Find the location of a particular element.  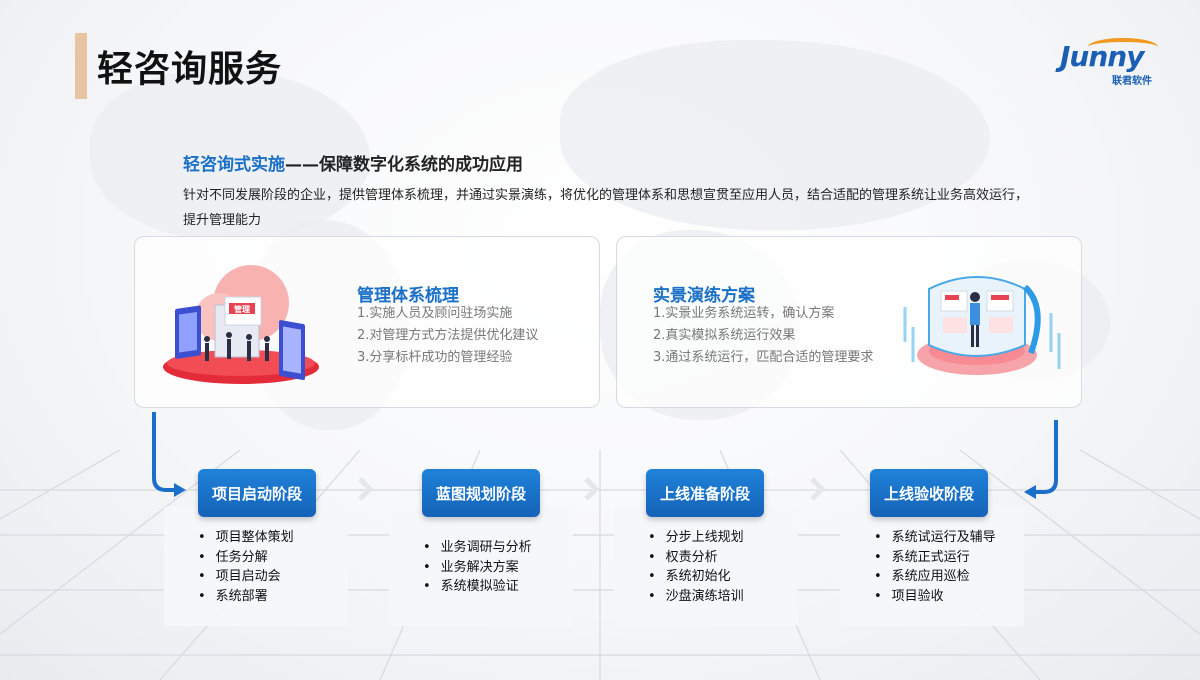

stage-panel-golive-prep: 分步上线规划 权责分析 系统初始化 沙盘演练培训 is located at coordinates (706, 566).